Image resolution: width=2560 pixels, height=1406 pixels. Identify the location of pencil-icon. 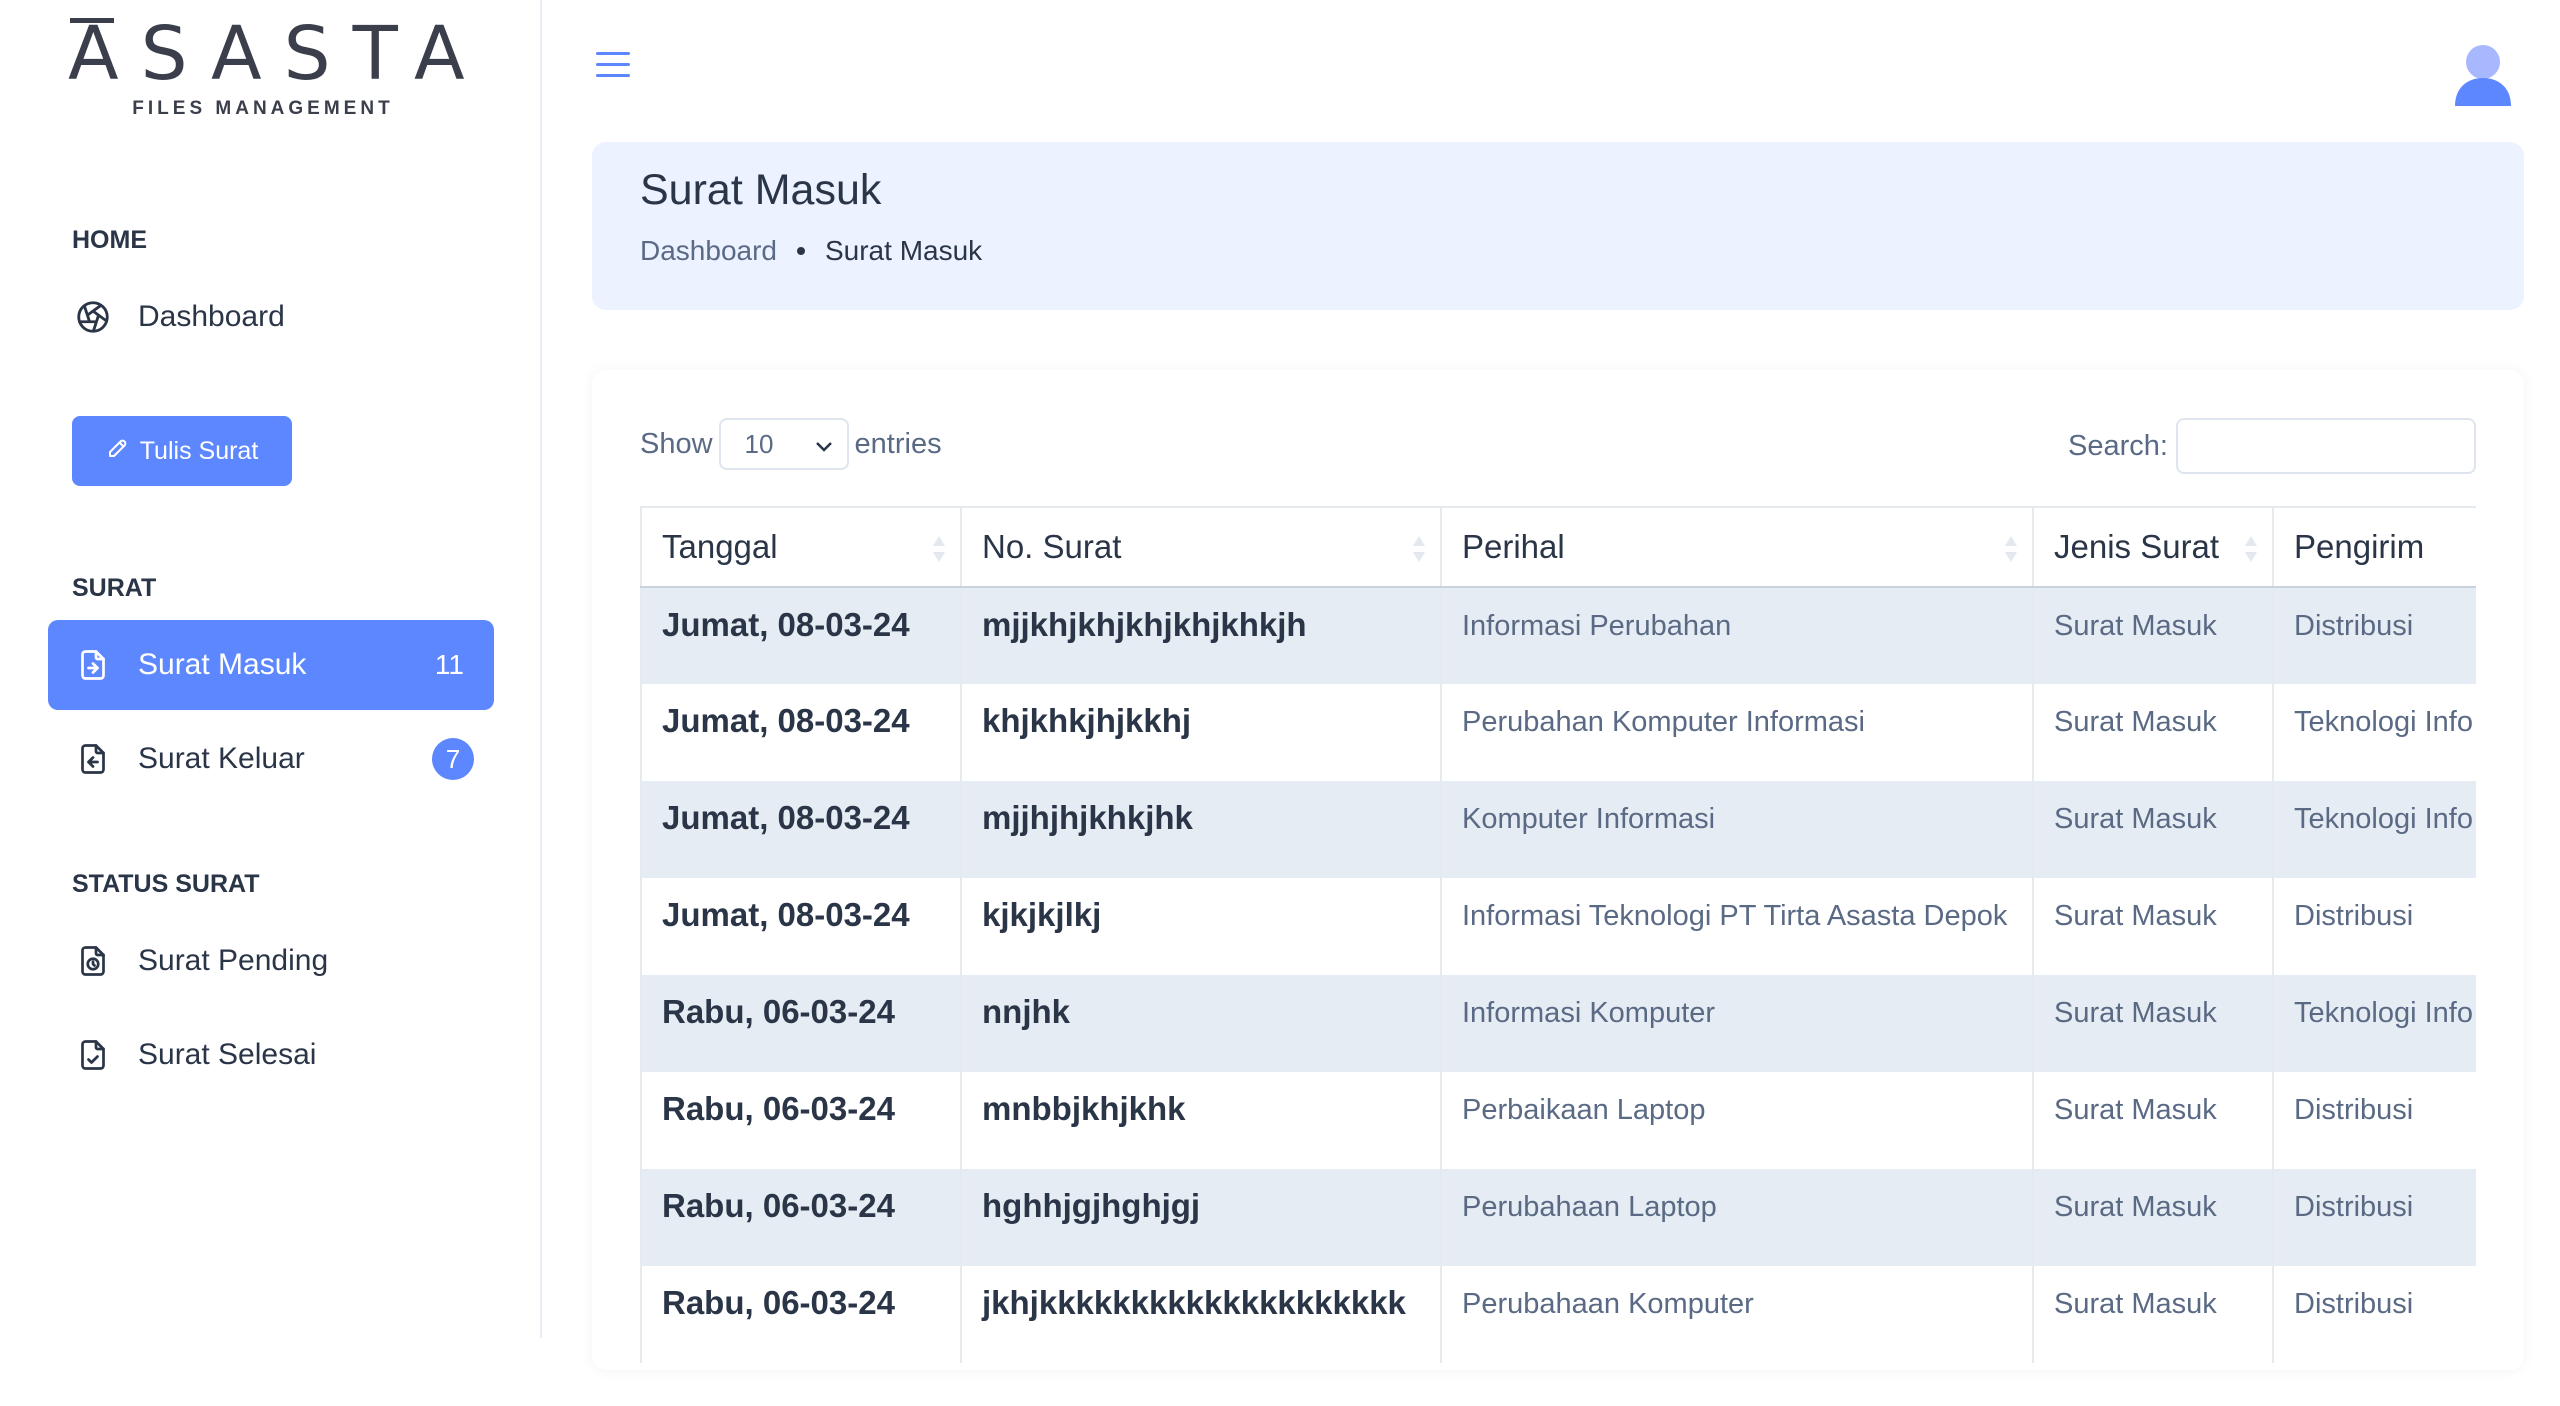
(118, 451).